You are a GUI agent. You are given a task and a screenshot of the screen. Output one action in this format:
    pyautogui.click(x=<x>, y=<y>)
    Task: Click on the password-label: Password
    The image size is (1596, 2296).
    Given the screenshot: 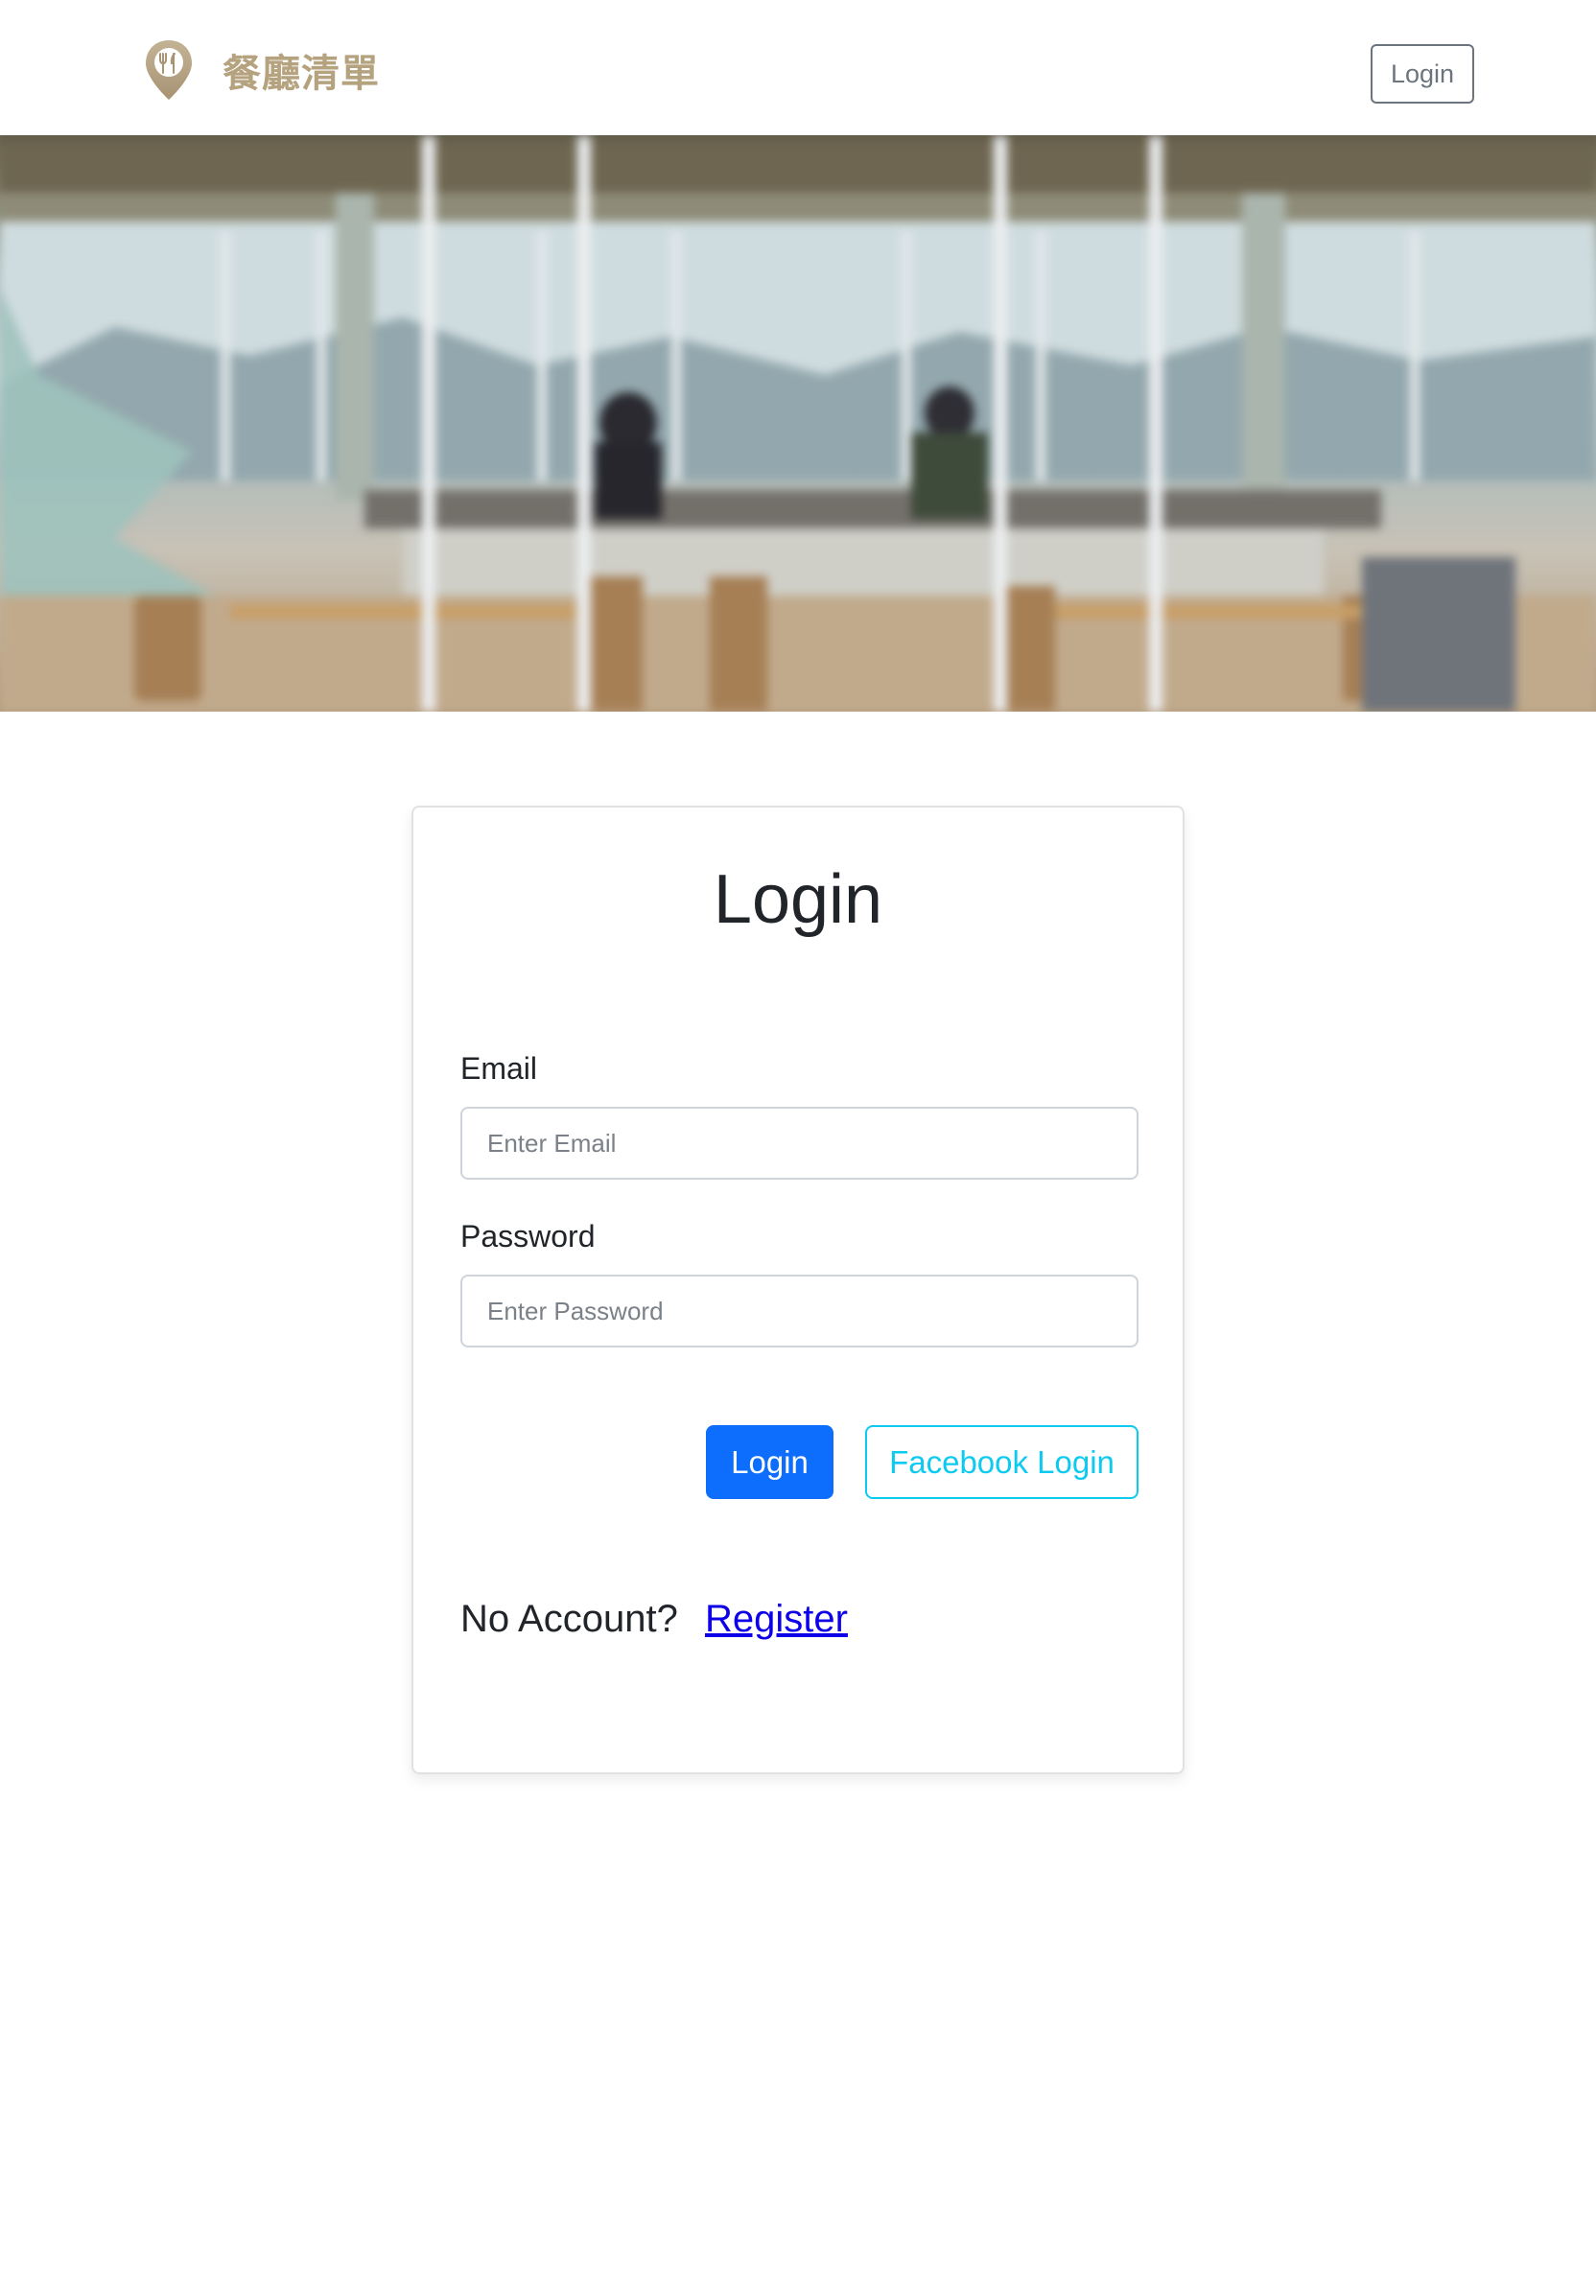 What is the action you would take?
    pyautogui.click(x=528, y=1236)
    